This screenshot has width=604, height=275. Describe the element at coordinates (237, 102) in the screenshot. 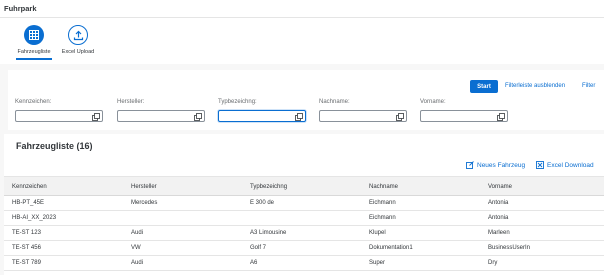

I see `filter-label: Typbezeichng:` at that location.